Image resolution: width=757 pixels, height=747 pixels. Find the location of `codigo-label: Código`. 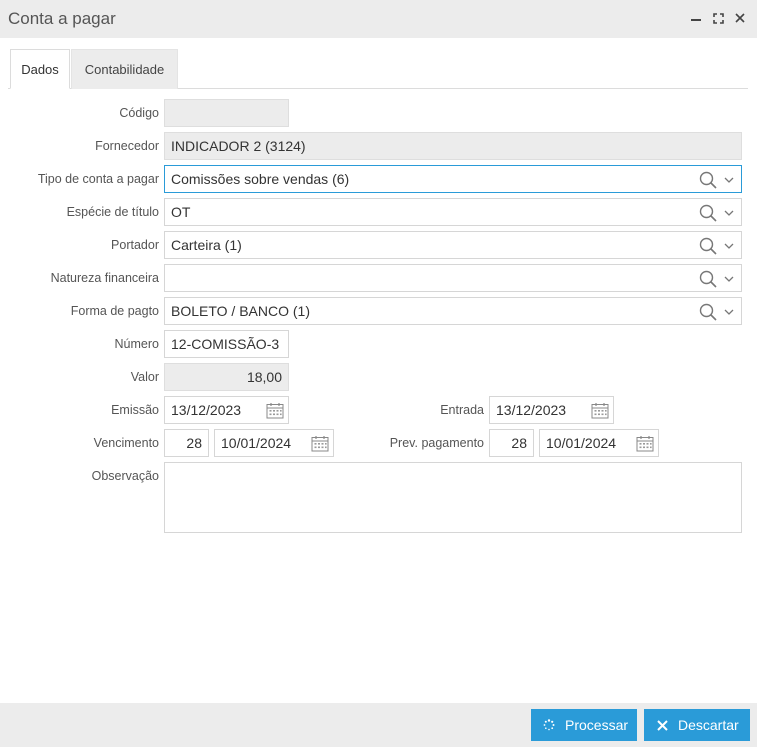

codigo-label: Código is located at coordinates (139, 113).